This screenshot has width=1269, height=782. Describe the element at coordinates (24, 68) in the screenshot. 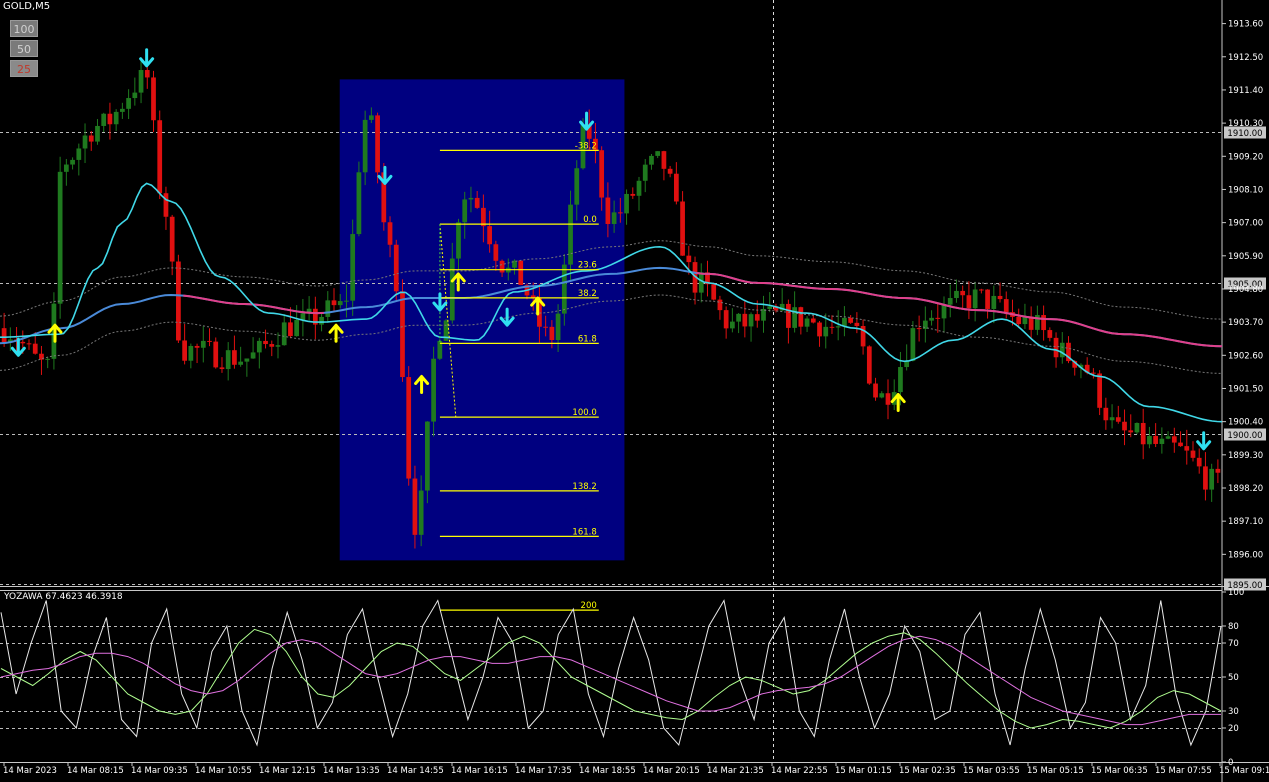

I see `zoom-25-button: 25` at that location.